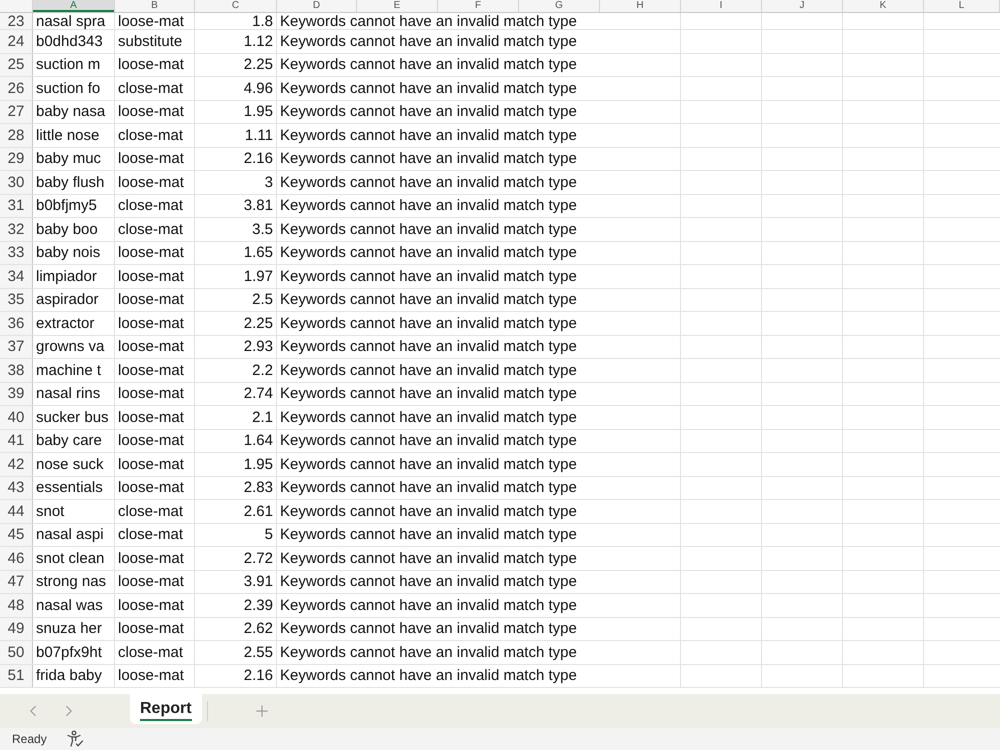  I want to click on row-header: 42, so click(16, 464).